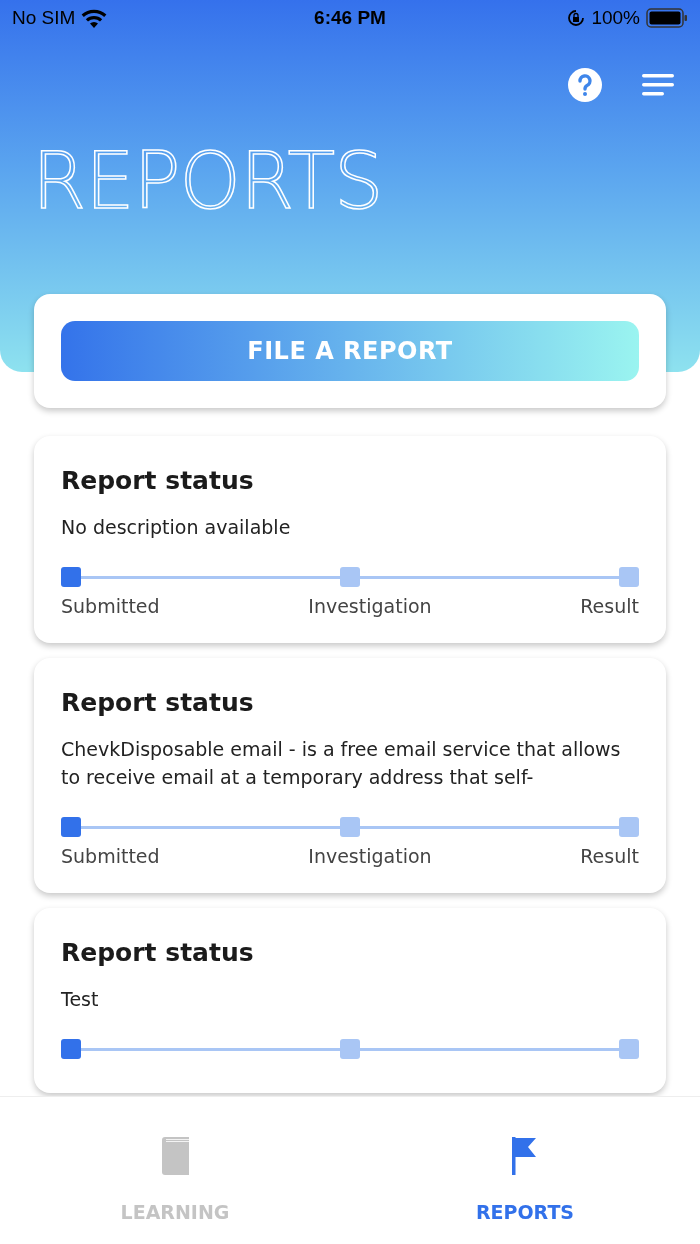 The image size is (700, 1244). Describe the element at coordinates (350, 18) in the screenshot. I see `clock-text: 6:46 PM` at that location.